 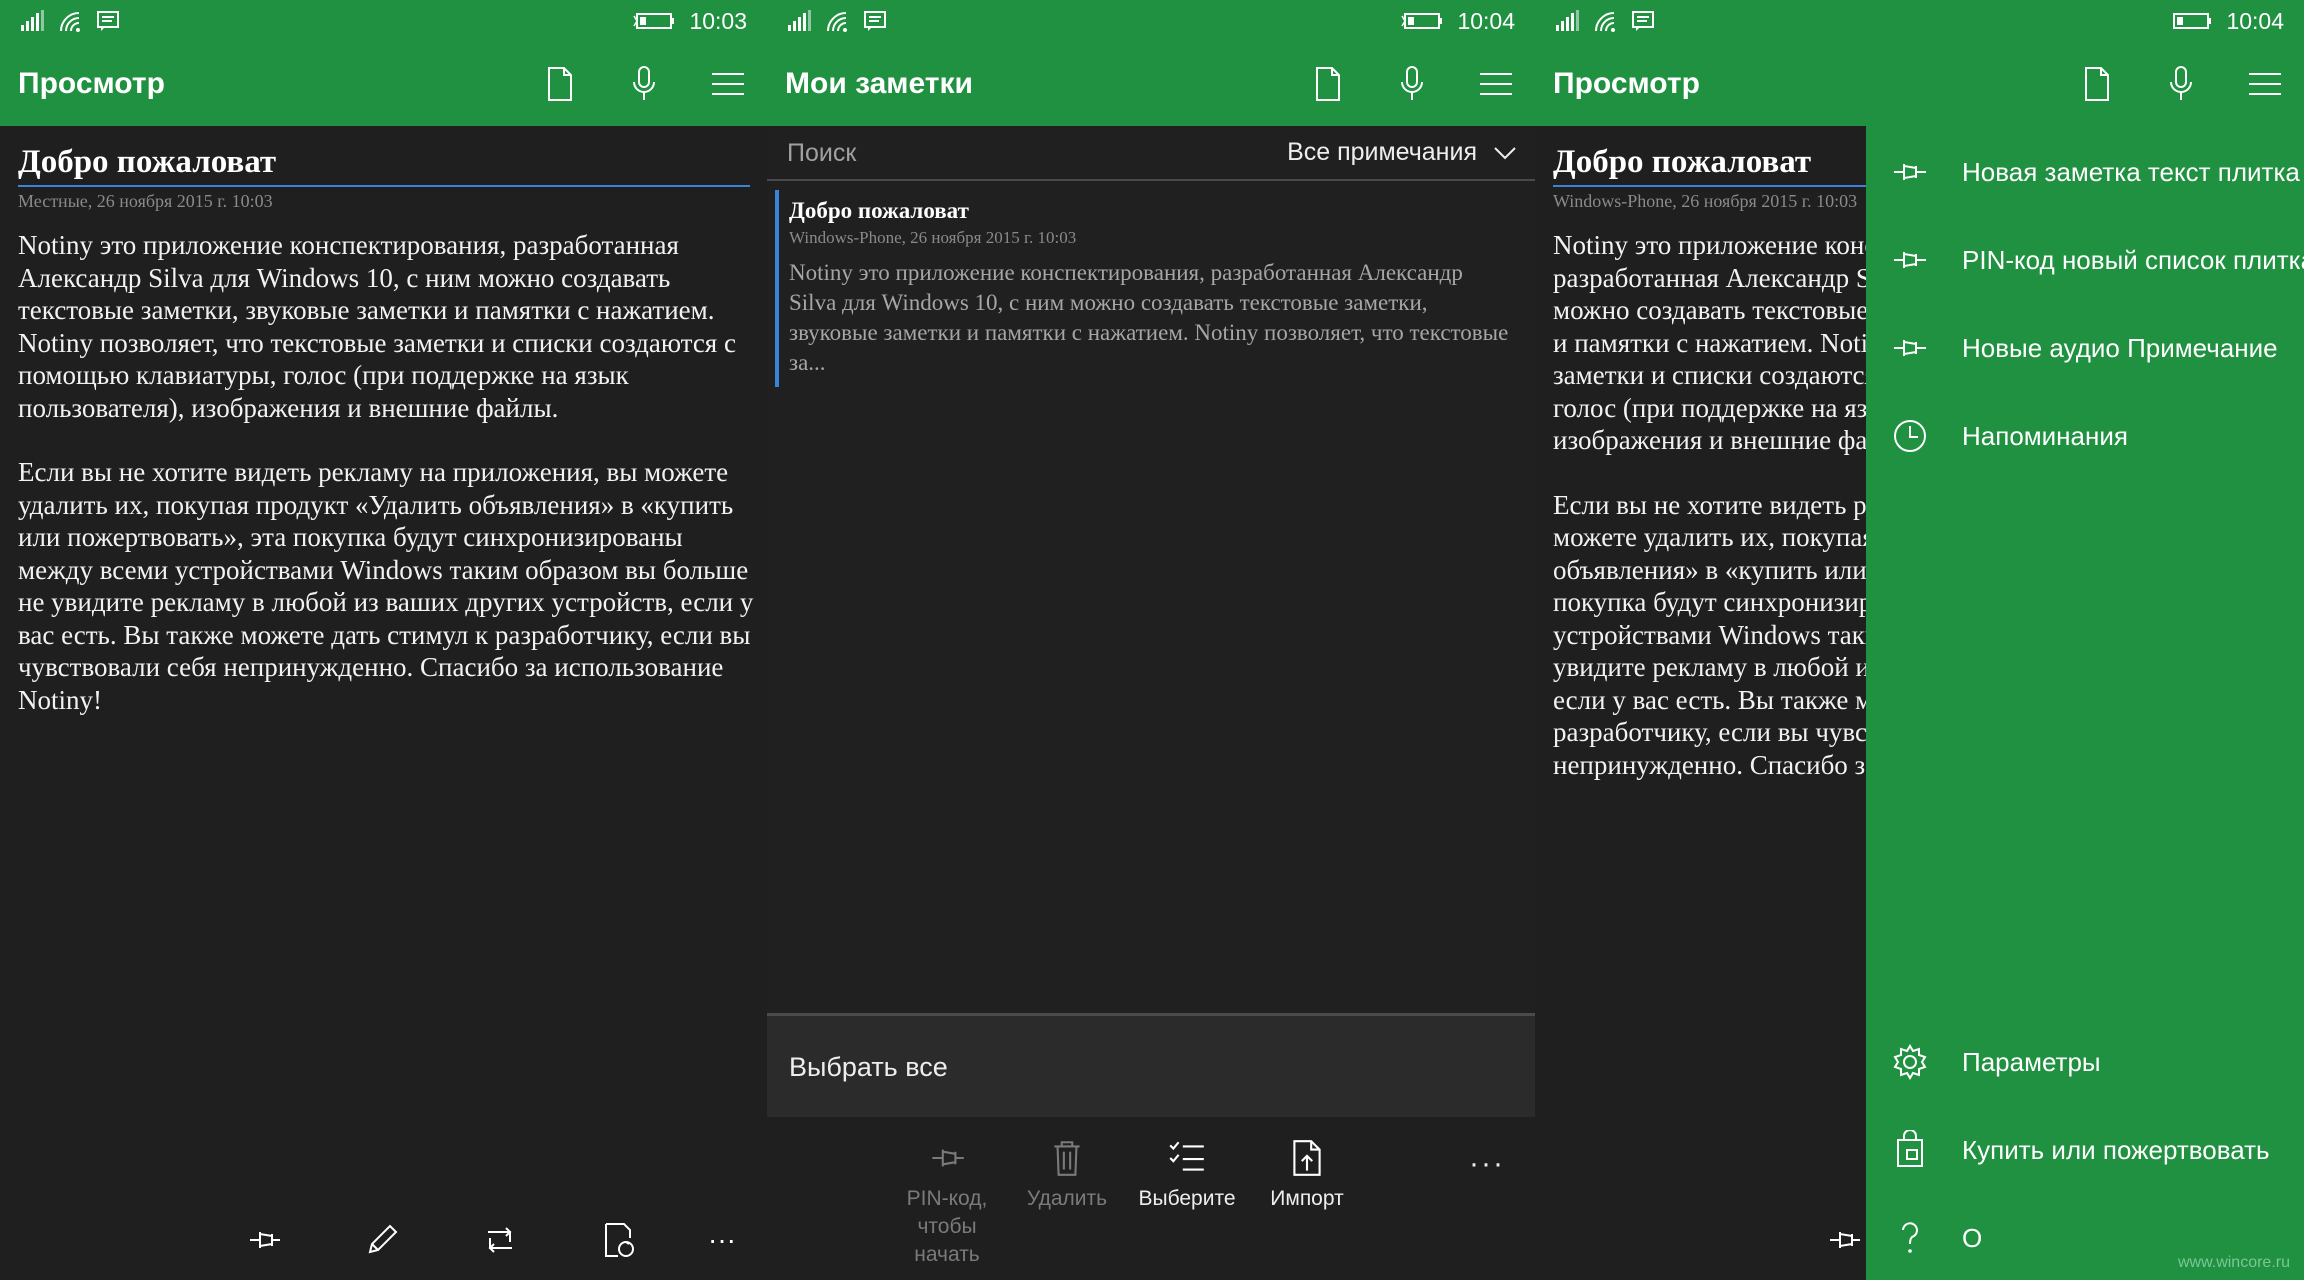 What do you see at coordinates (1910, 1062) in the screenshot?
I see `gear-icon` at bounding box center [1910, 1062].